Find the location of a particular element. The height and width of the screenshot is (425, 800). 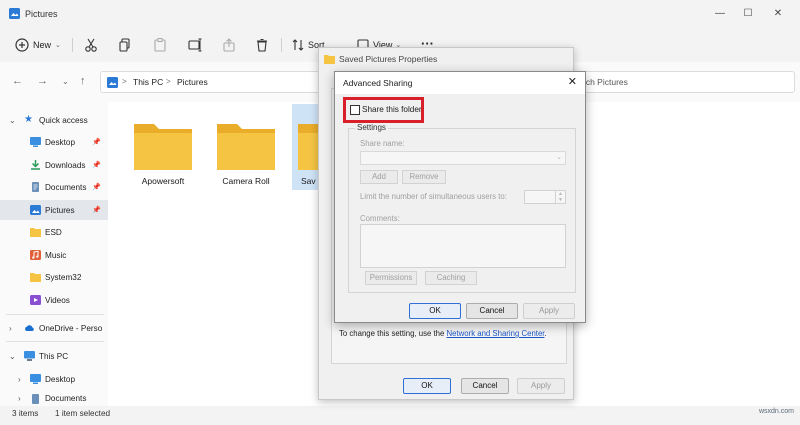

sidebar-item-label: Downloads is located at coordinates (65, 165).